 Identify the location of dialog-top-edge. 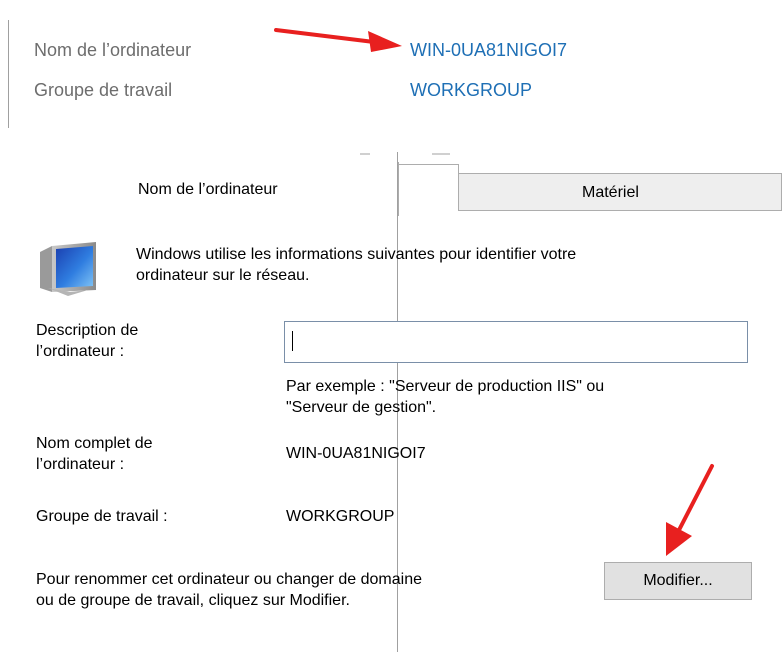
(405, 154).